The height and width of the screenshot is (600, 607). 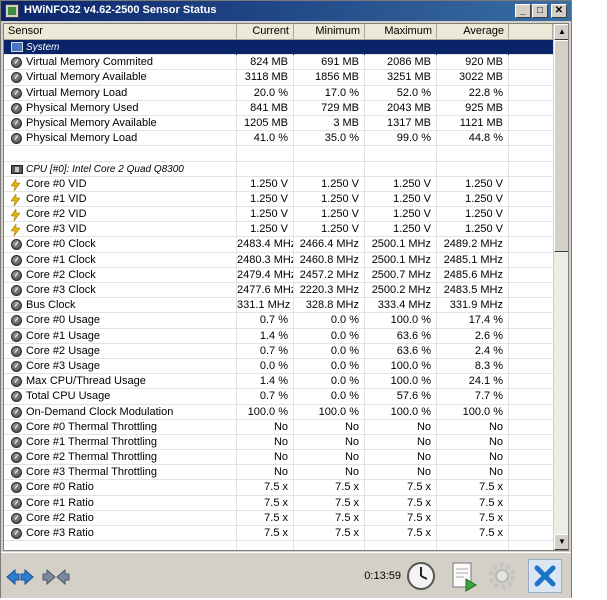 What do you see at coordinates (265, 123) in the screenshot?
I see `current-value: 1205 MB` at bounding box center [265, 123].